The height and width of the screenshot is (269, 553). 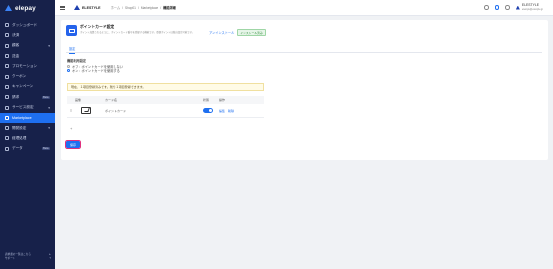 What do you see at coordinates (25, 24) in the screenshot?
I see `sidebar-item-label: ダッシュボード` at bounding box center [25, 24].